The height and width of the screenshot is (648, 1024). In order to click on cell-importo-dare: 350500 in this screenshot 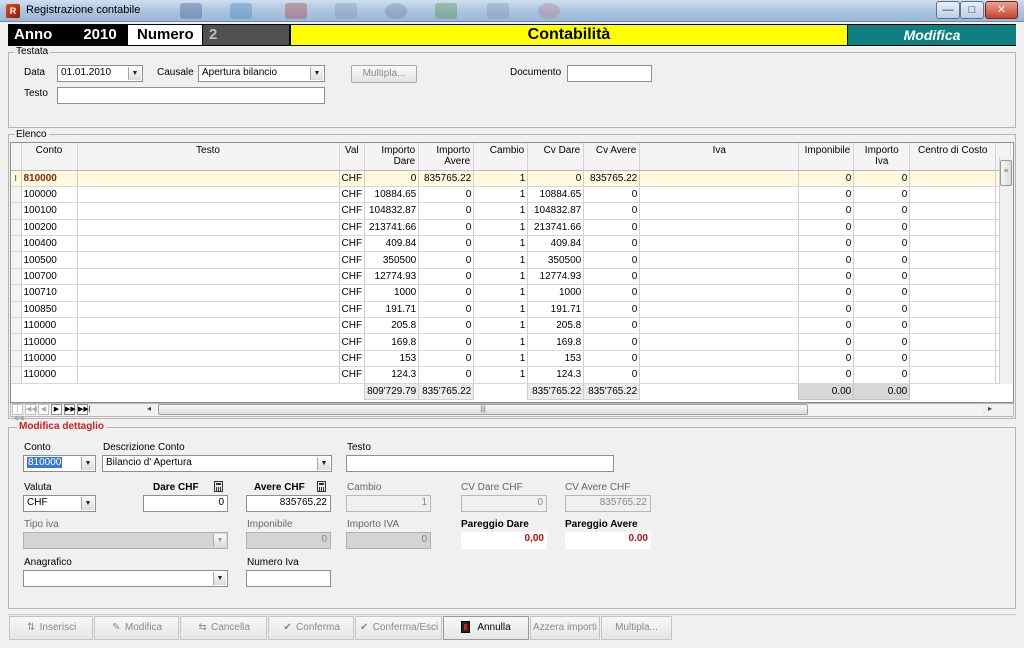, I will do `click(392, 260)`.